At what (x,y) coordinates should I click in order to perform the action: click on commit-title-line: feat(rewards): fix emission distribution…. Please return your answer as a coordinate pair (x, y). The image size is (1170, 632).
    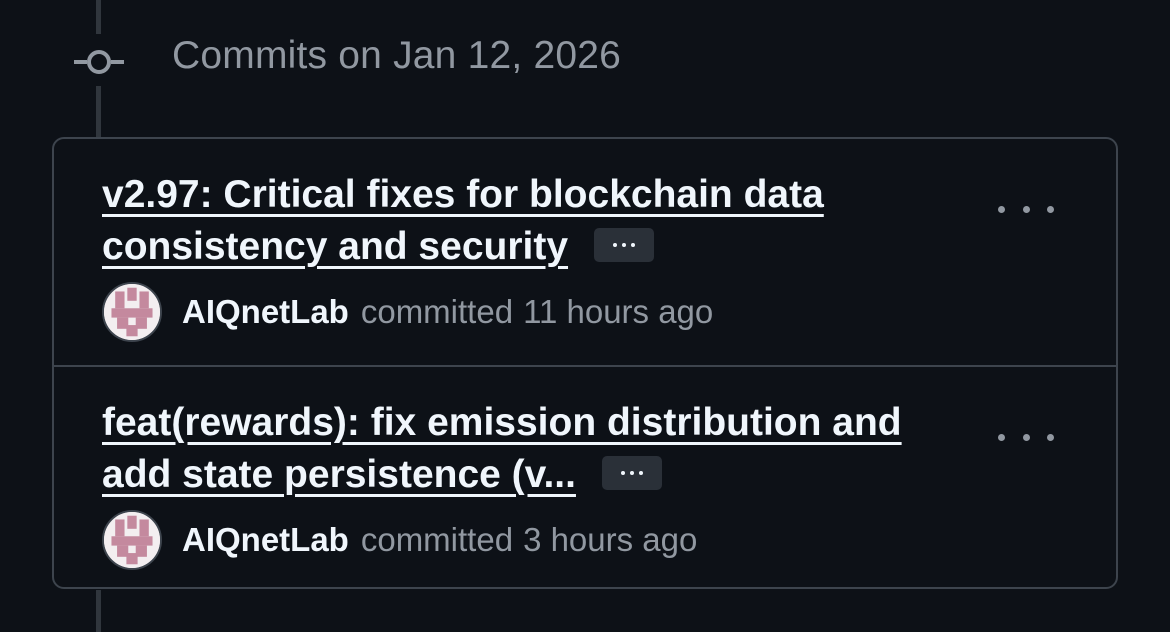
    Looking at the image, I should click on (502, 422).